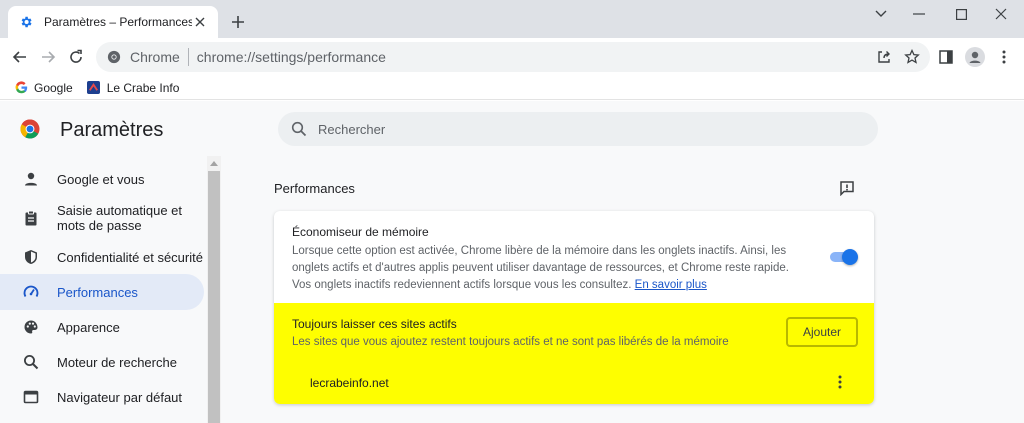 This screenshot has width=1024, height=423. I want to click on sidebar-item-apparence: Apparence, so click(102, 327).